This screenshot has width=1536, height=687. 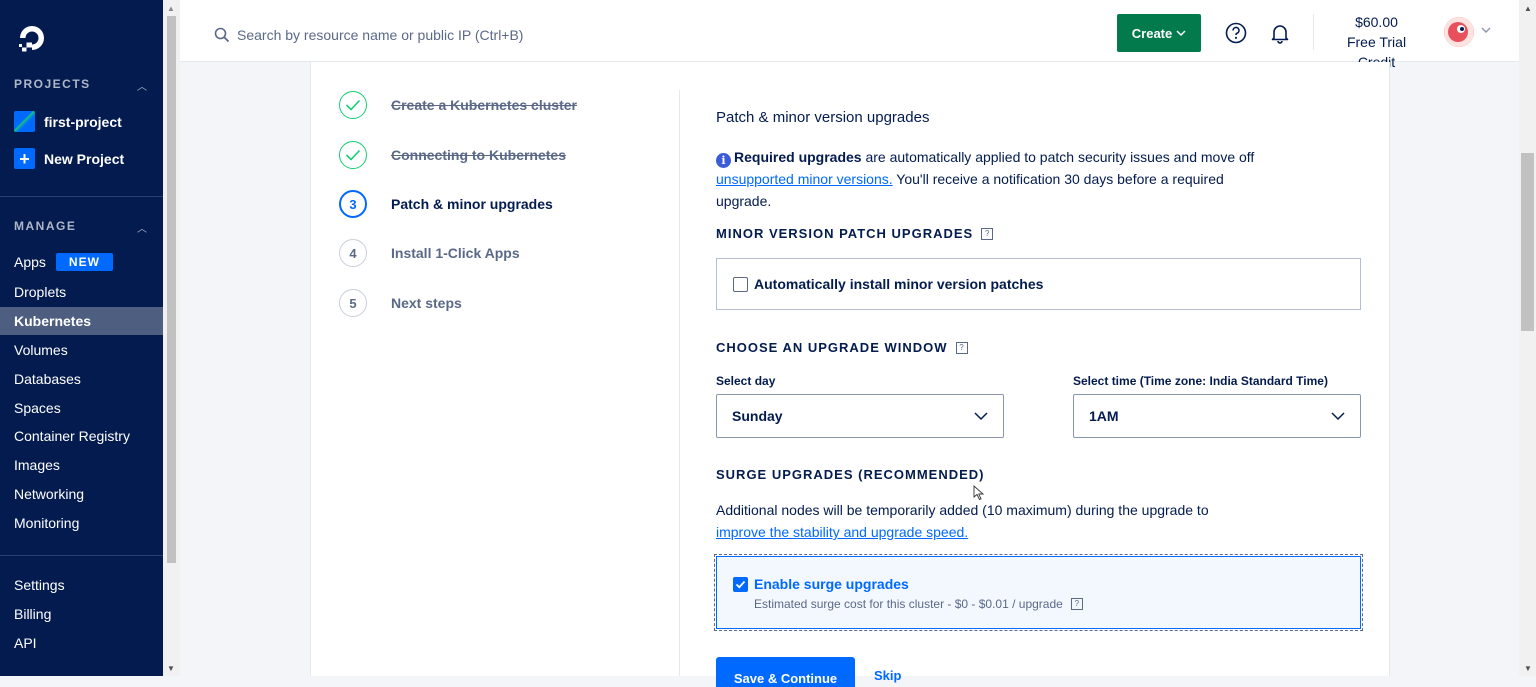 I want to click on credit-amount: $60.00, so click(x=1376, y=22).